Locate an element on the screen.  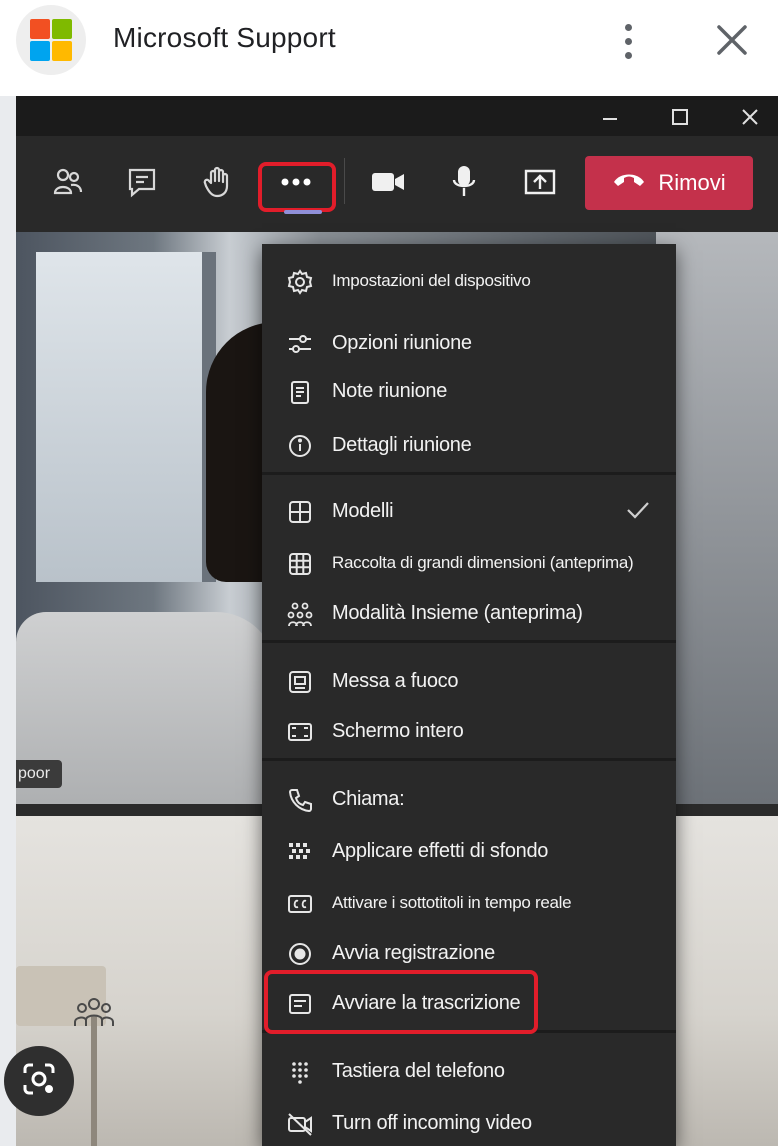
menu-item-layouts: Modelli is located at coordinates (469, 510).